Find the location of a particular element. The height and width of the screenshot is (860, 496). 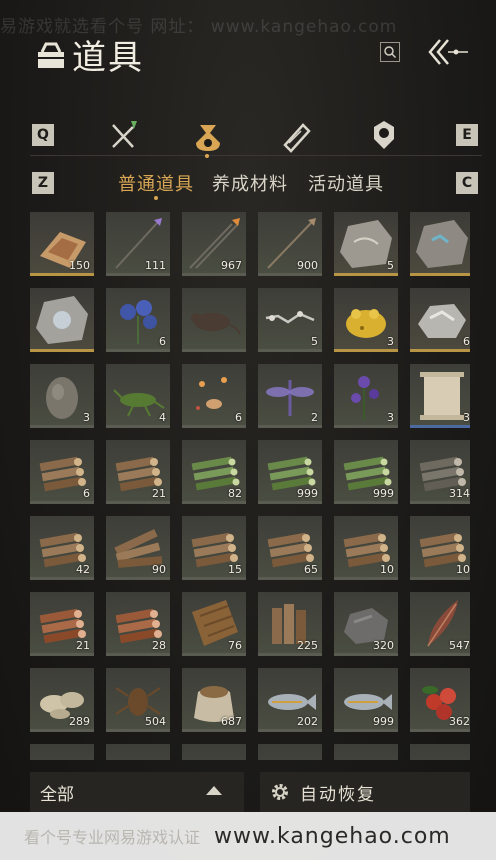

item-count: 5 is located at coordinates (390, 265).